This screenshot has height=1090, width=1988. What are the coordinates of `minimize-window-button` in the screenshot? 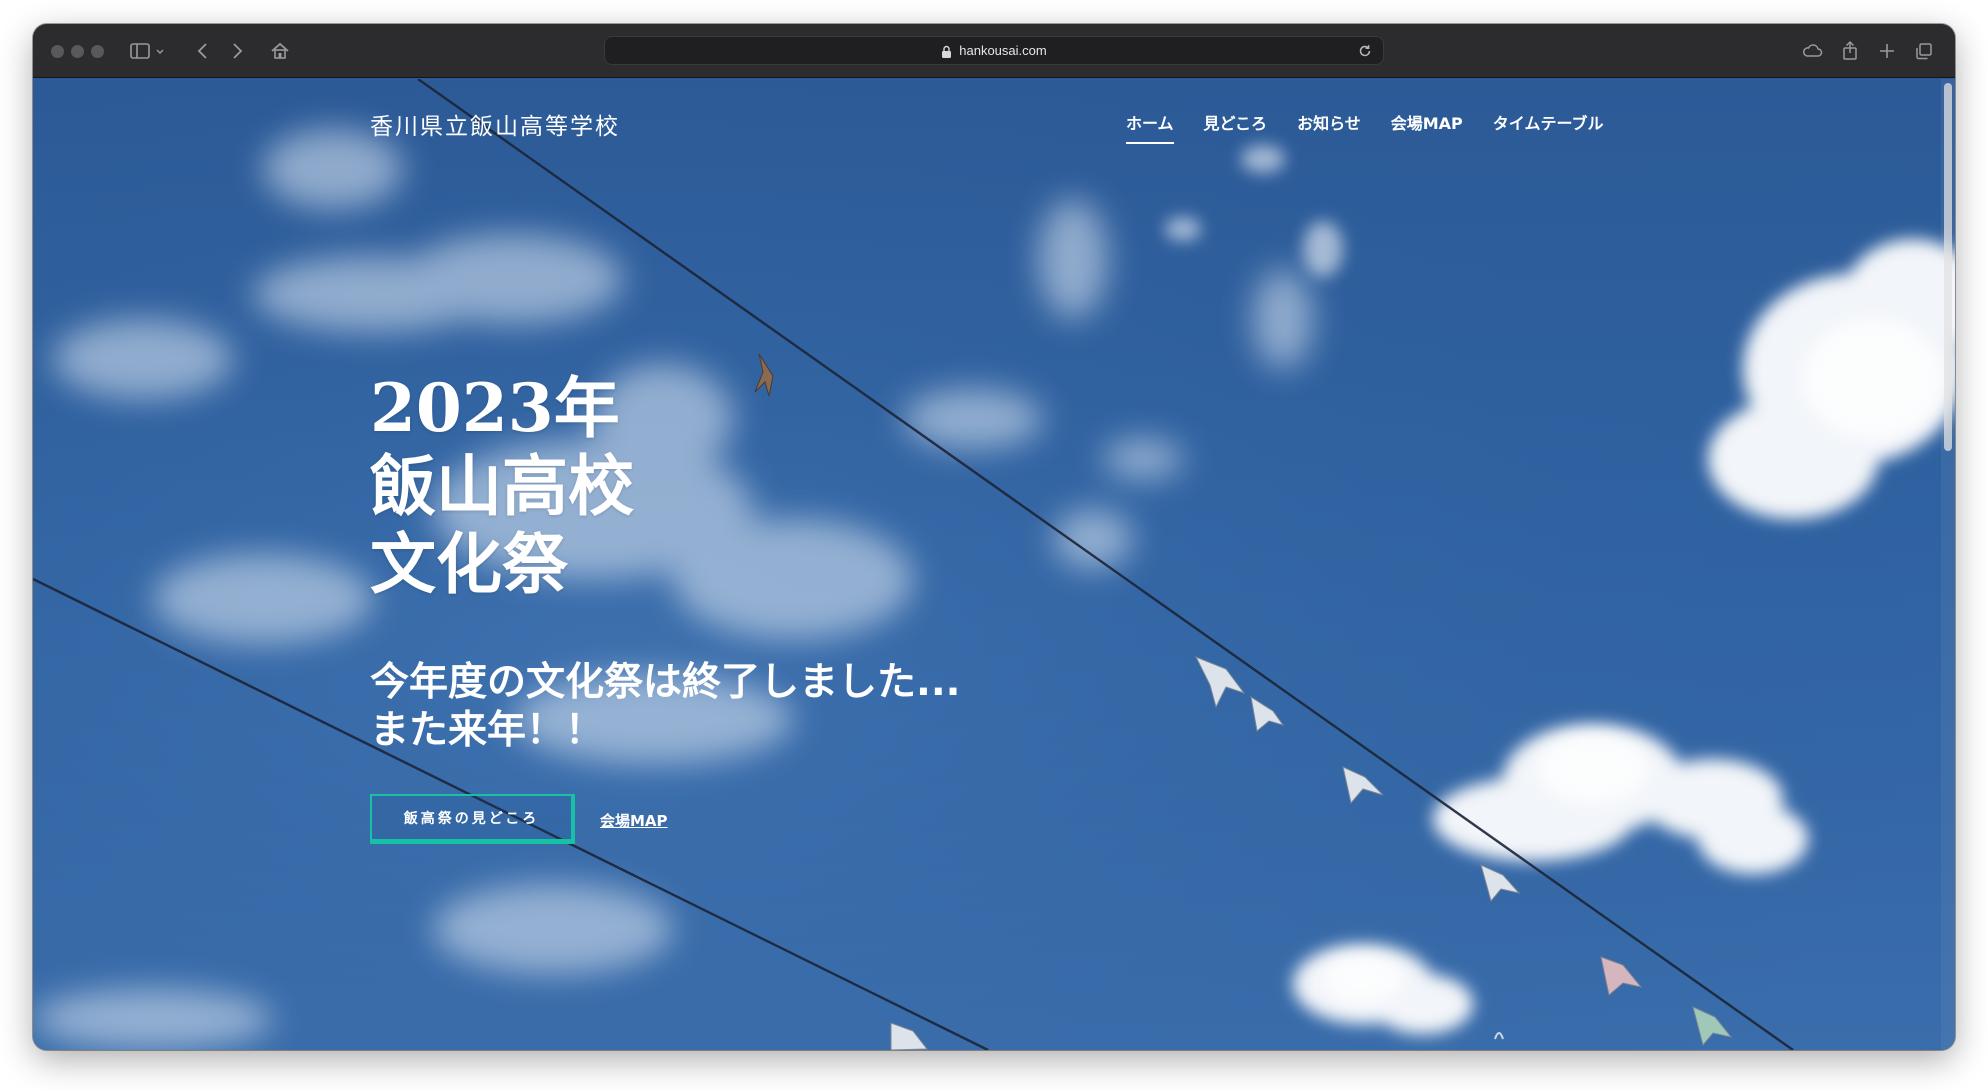 It's located at (77, 51).